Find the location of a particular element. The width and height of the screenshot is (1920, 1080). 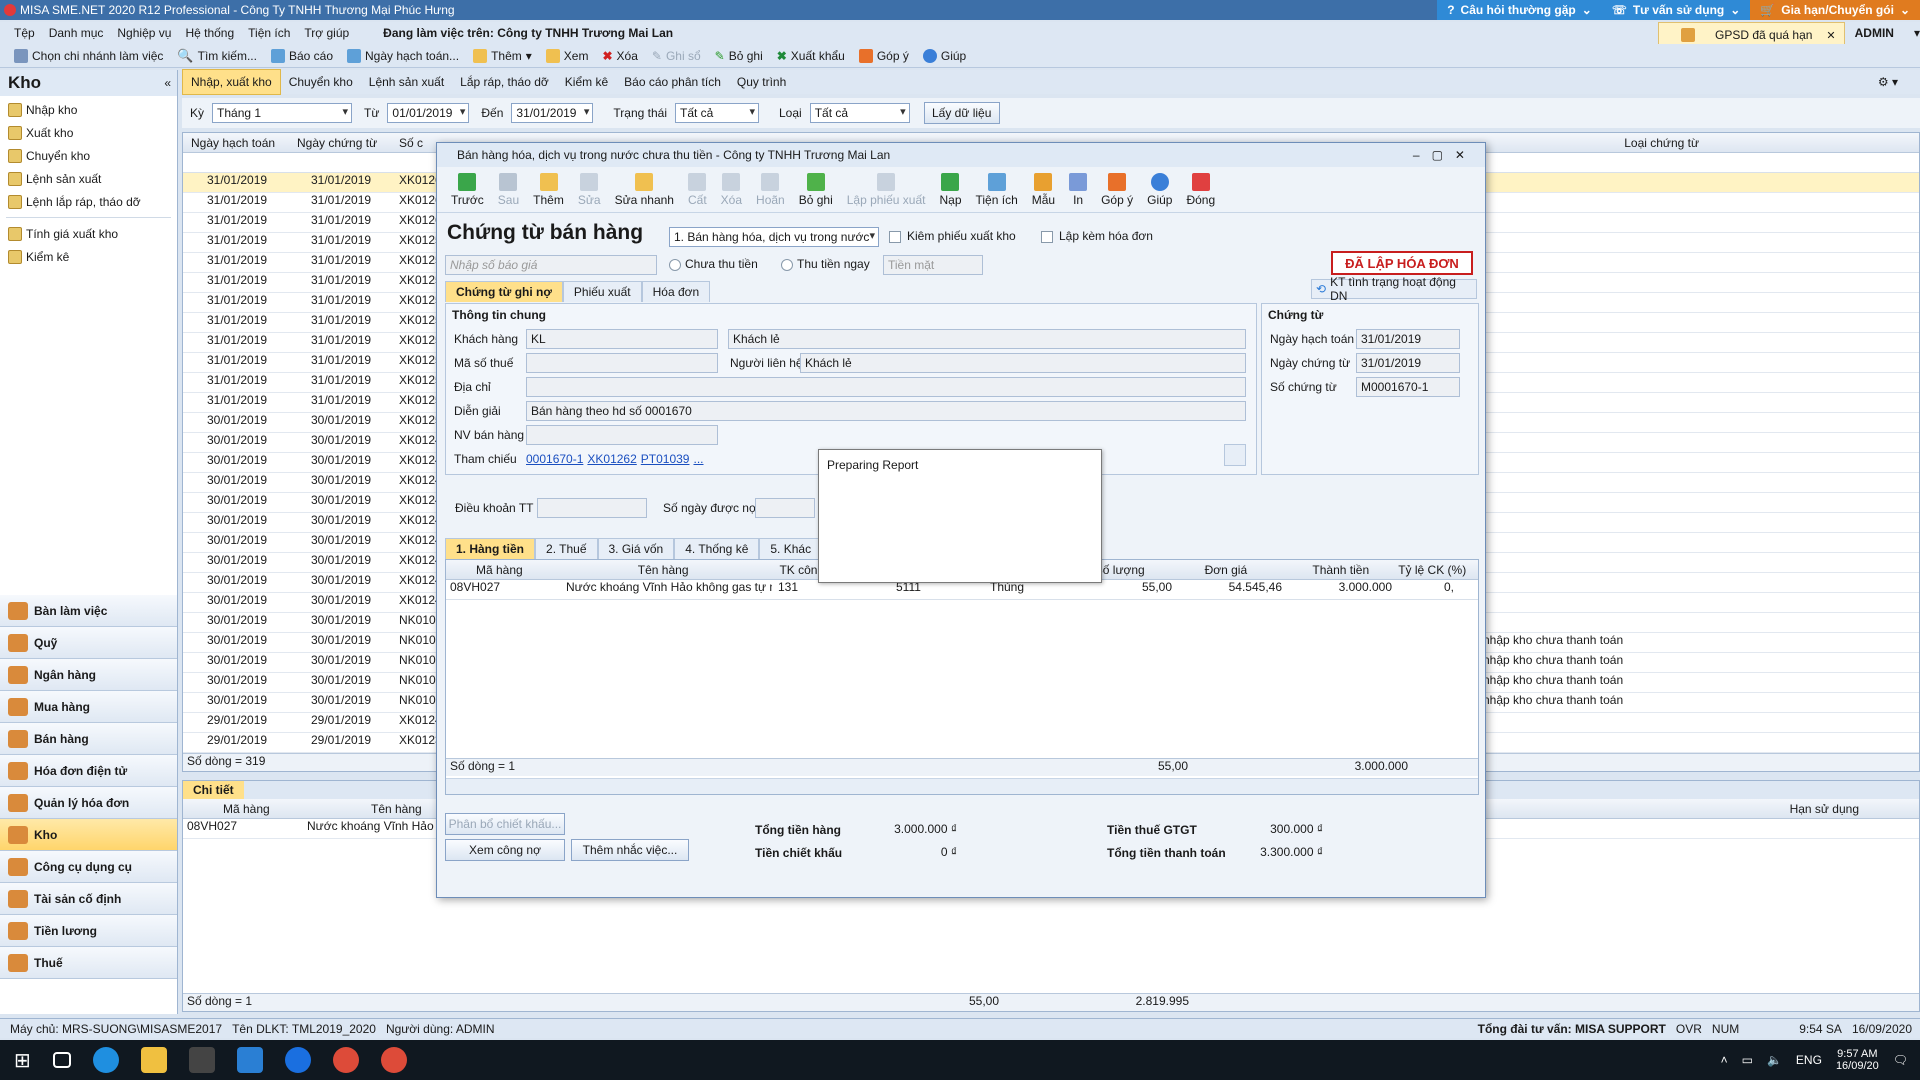

customer-code-input: KL is located at coordinates (622, 339).